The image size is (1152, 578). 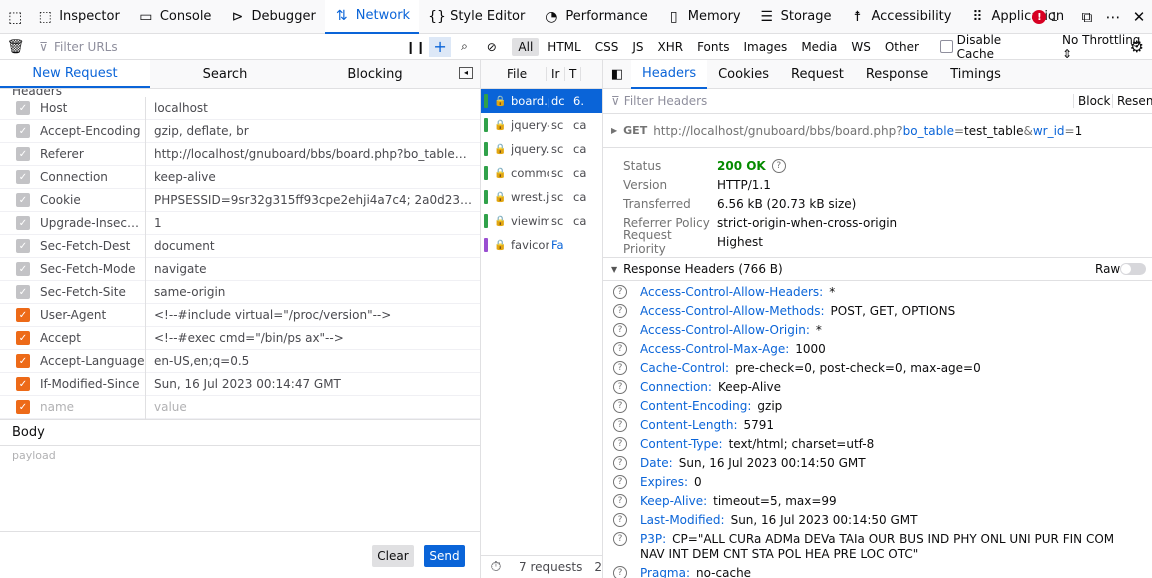 I want to click on tab-cookies: Cookies, so click(x=743, y=74).